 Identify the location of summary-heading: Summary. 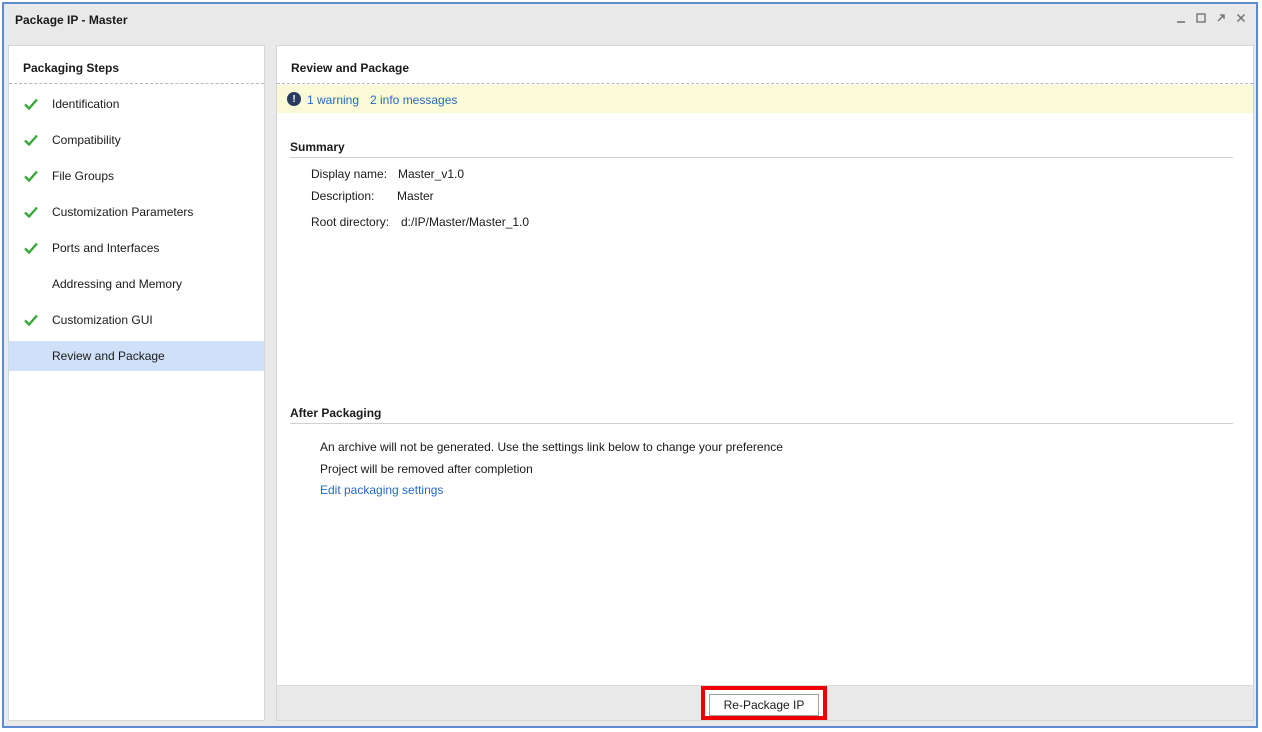
(761, 149).